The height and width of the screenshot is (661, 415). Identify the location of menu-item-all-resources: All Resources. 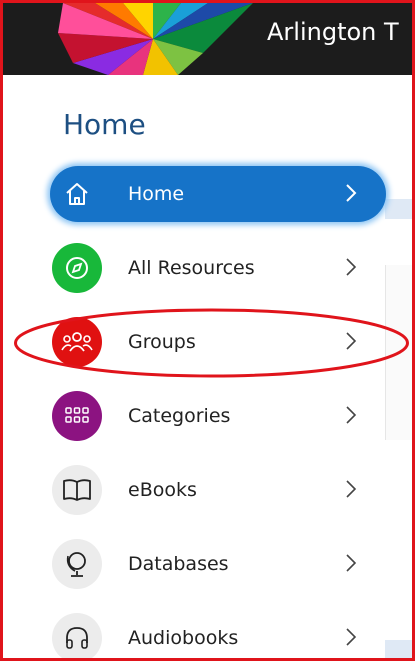
(218, 270).